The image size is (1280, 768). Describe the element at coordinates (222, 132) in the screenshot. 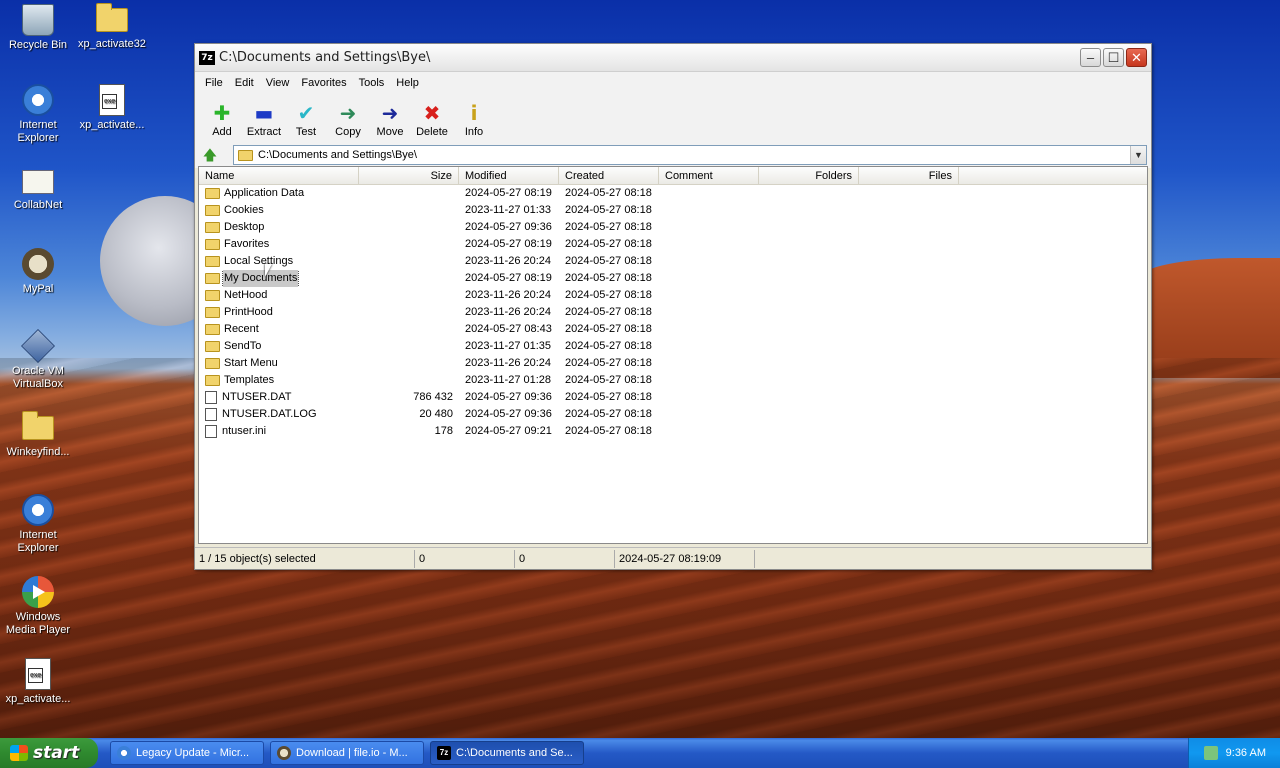

I see `toolbar-button-label: Add` at that location.